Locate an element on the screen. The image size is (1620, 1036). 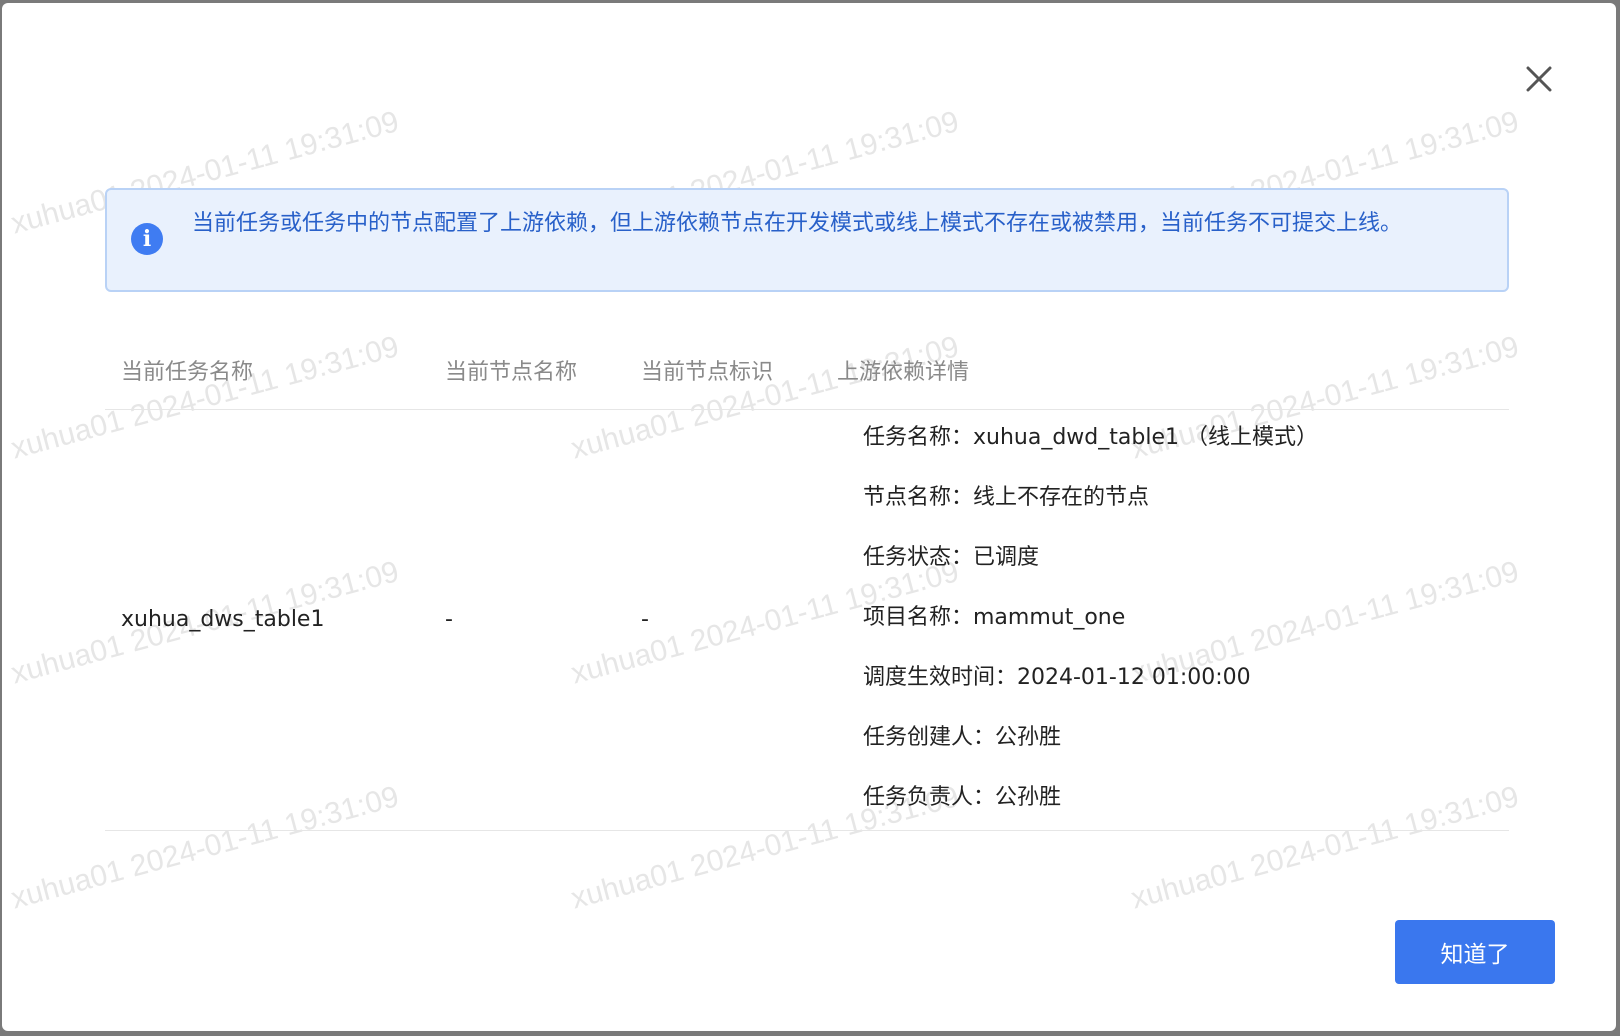
cell-task-name: xuhua_dws_table1 is located at coordinates (223, 619).